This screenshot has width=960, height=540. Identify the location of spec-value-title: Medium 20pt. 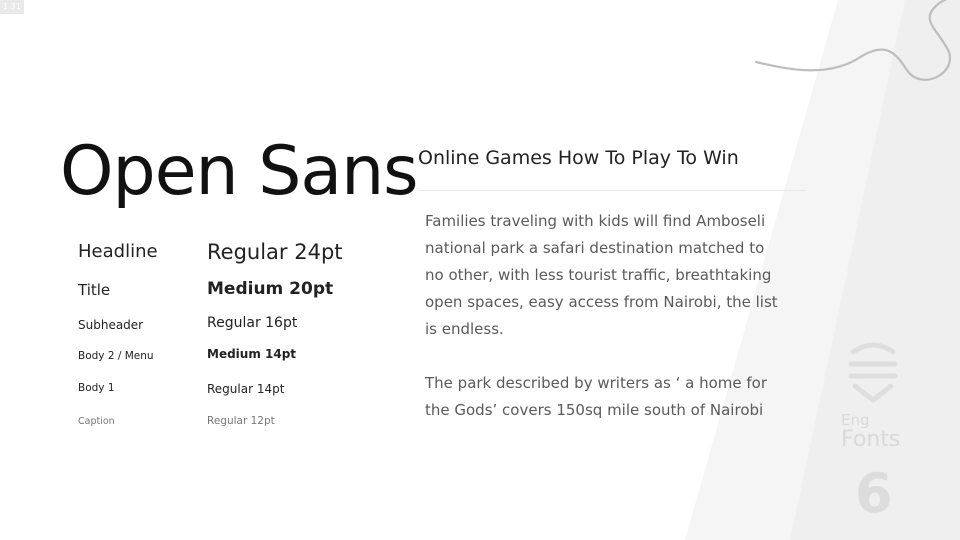
(270, 289).